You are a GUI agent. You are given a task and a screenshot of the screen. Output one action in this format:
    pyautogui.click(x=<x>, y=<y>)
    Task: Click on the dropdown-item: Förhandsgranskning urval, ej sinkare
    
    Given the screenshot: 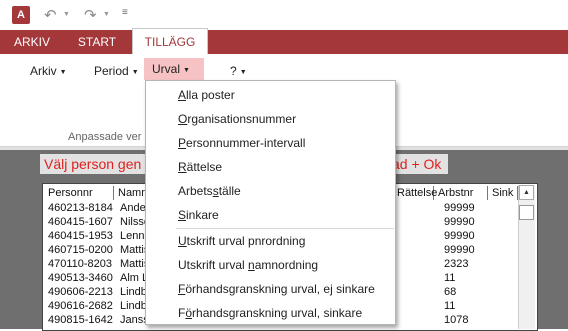 What is the action you would take?
    pyautogui.click(x=276, y=289)
    